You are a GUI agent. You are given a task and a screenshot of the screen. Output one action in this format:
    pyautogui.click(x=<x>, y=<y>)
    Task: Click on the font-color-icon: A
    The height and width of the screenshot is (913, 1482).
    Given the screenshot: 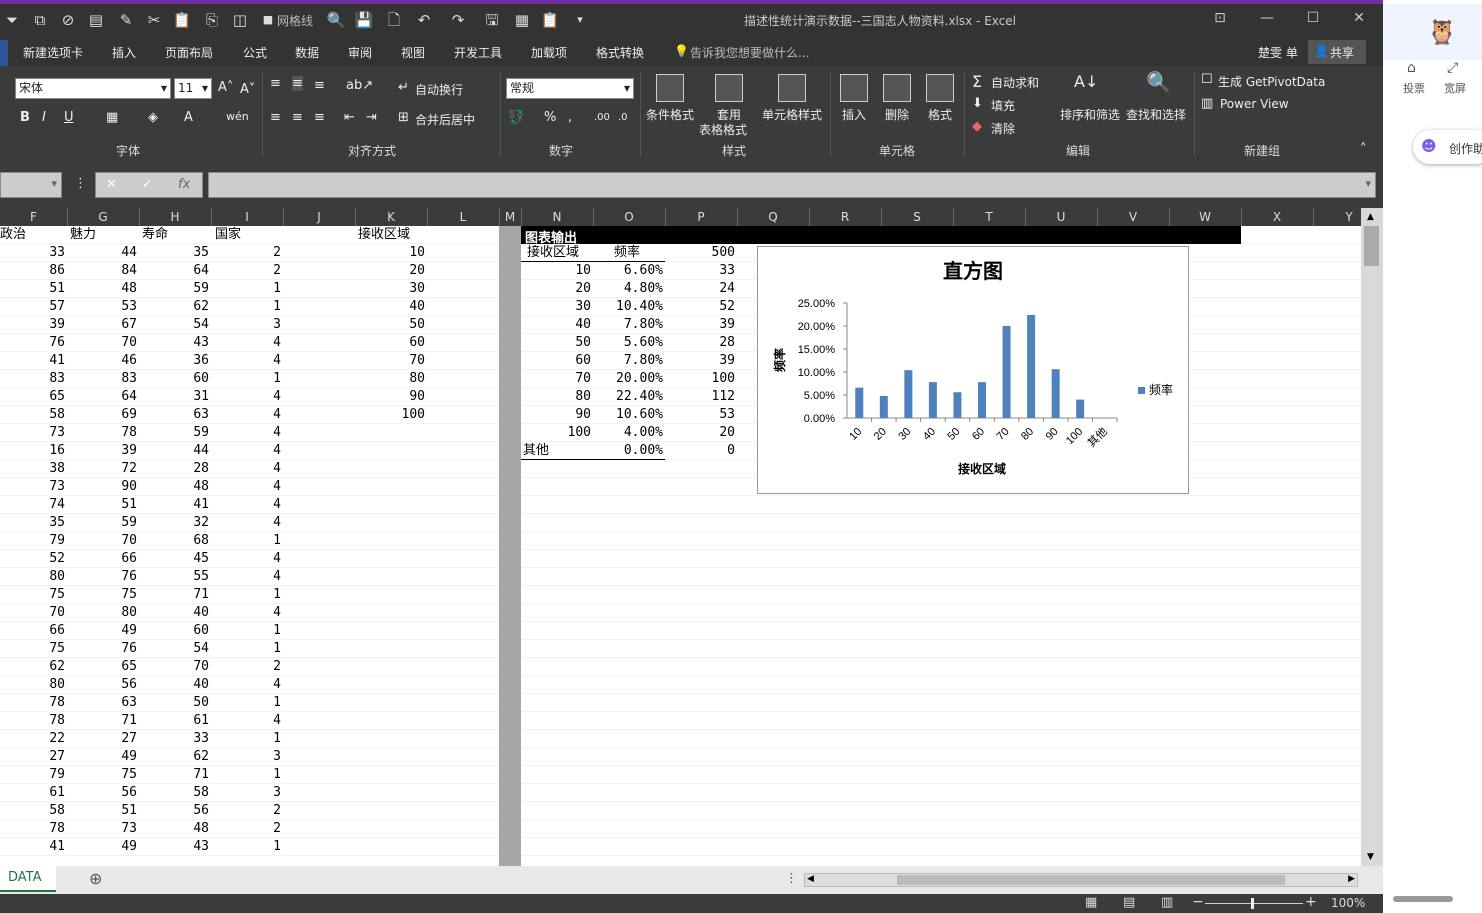 What is the action you would take?
    pyautogui.click(x=188, y=117)
    